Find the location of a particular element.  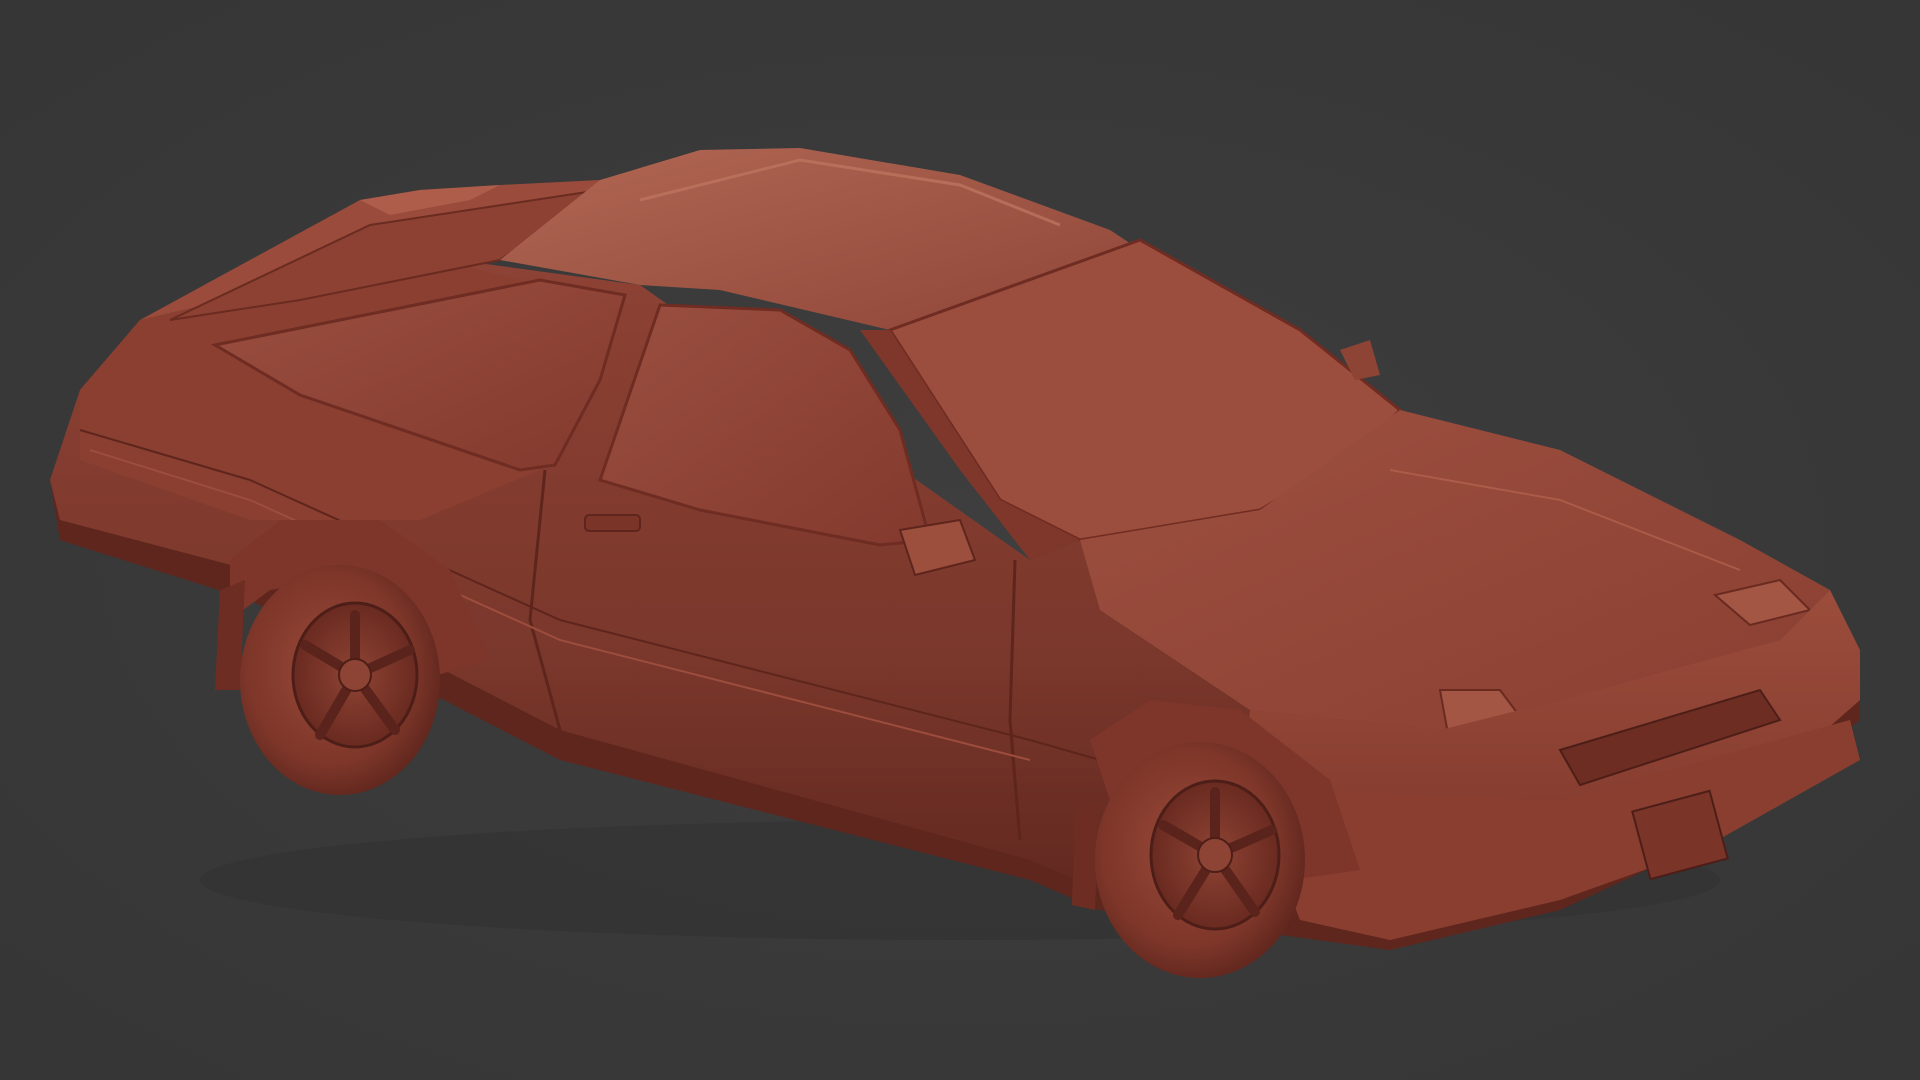

front-hub is located at coordinates (1215, 855).